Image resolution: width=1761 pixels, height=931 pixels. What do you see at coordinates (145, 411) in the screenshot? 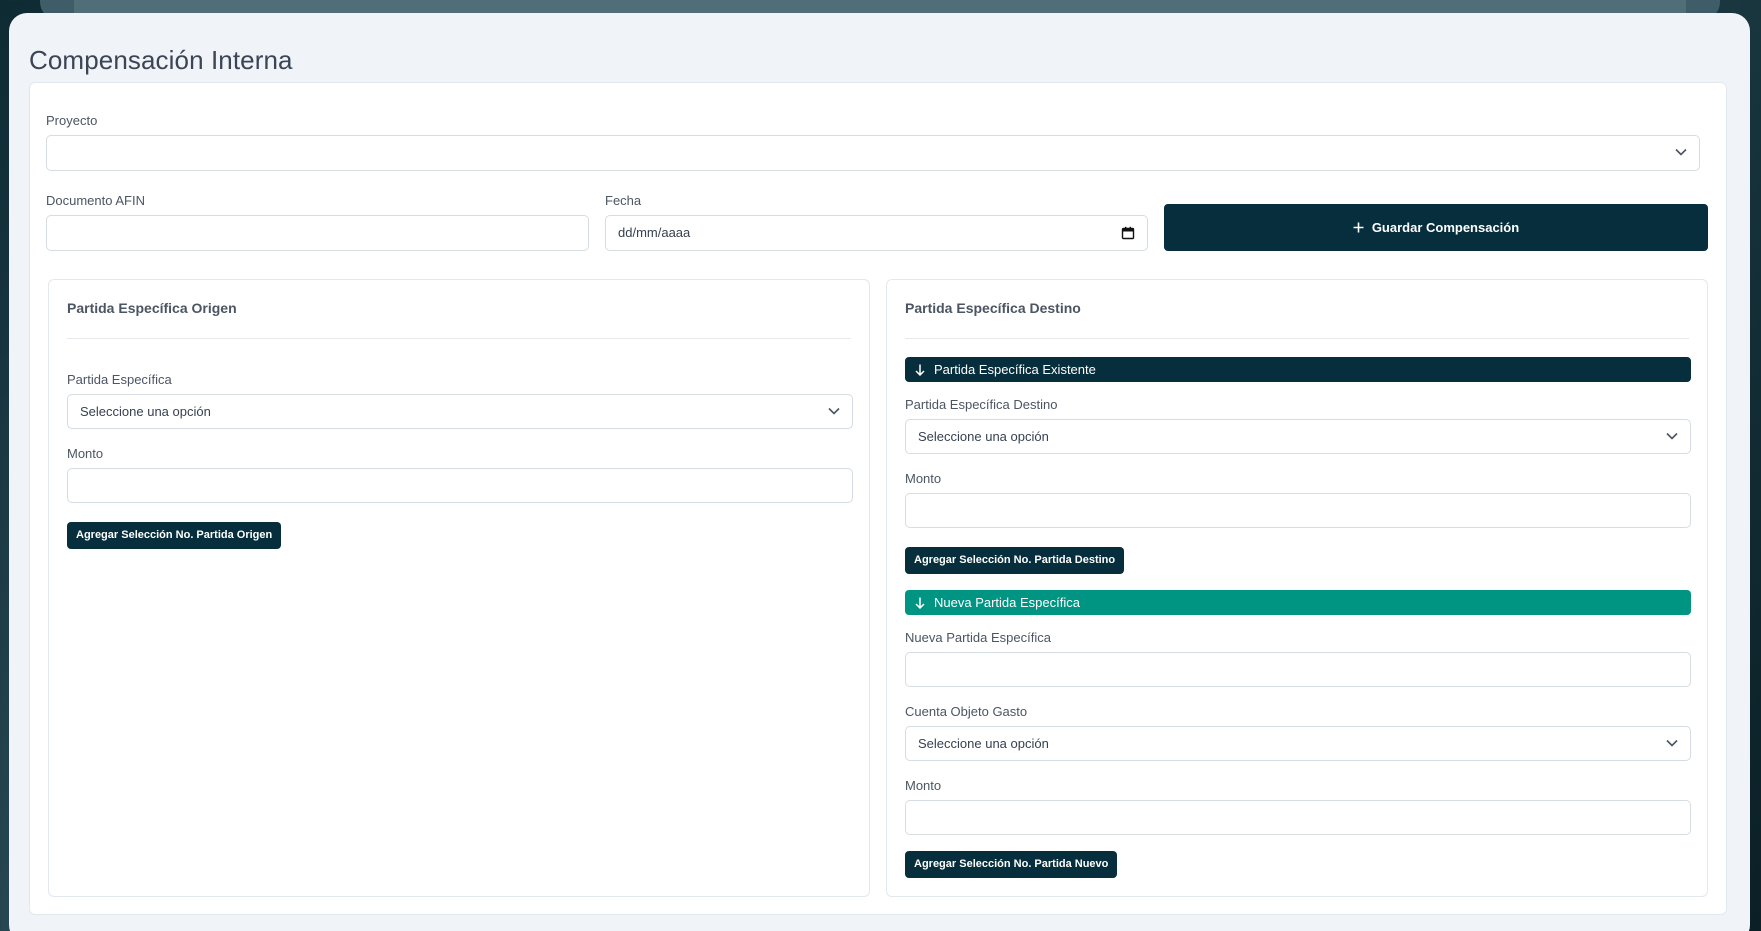
I see `origen-partida-select-value: Seleccione una opción` at bounding box center [145, 411].